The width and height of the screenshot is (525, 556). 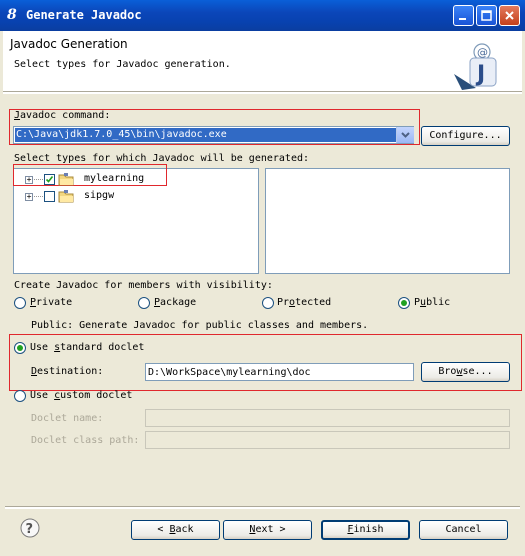 I want to click on javadoc-command-label: Javadoc command:, so click(x=62, y=115).